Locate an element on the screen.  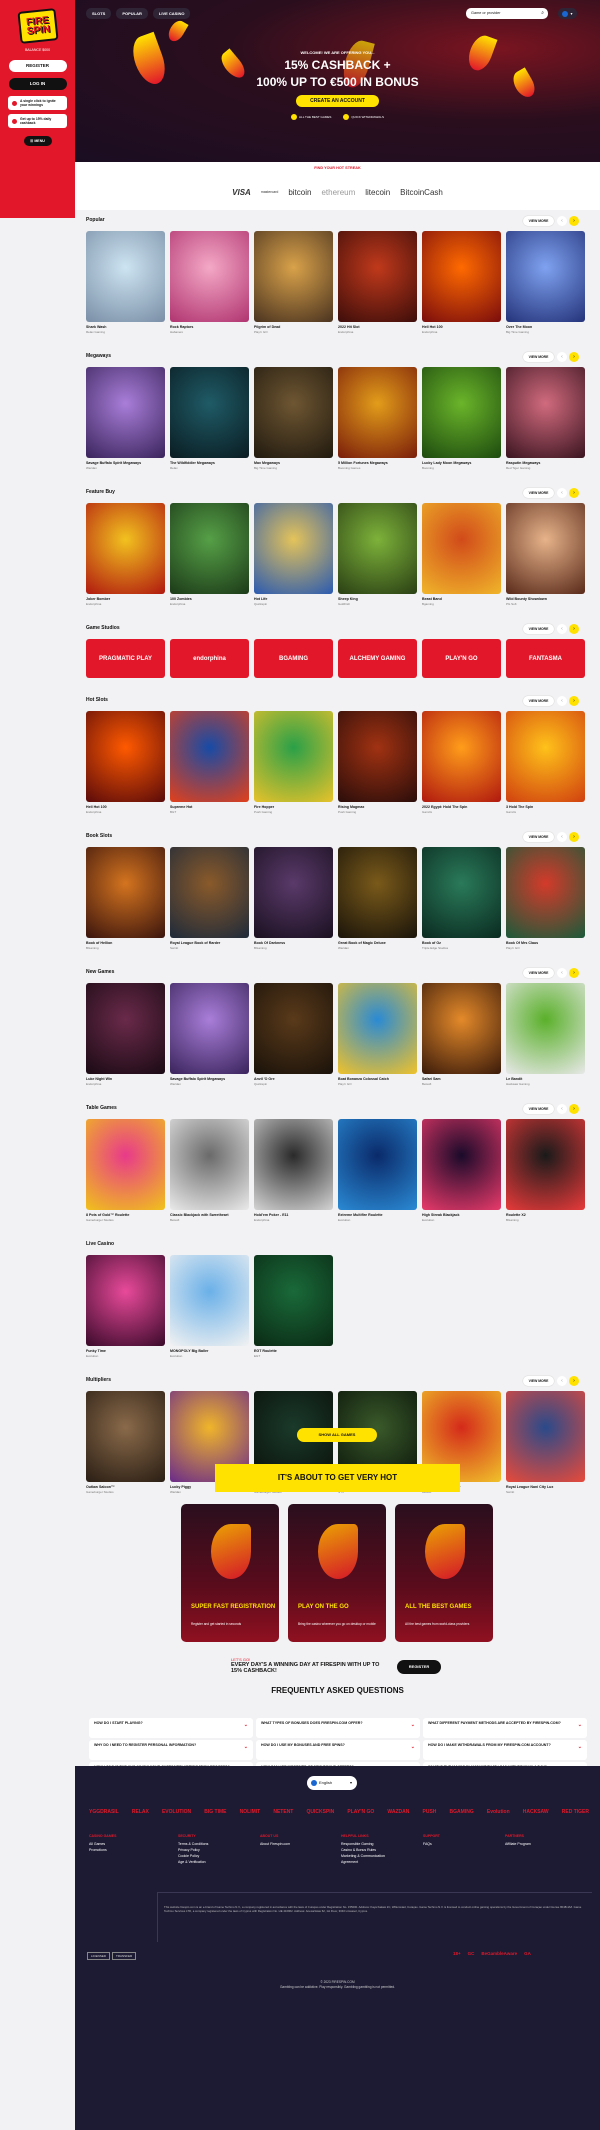
game-name: Le Bandit is located at coordinates (514, 1079).